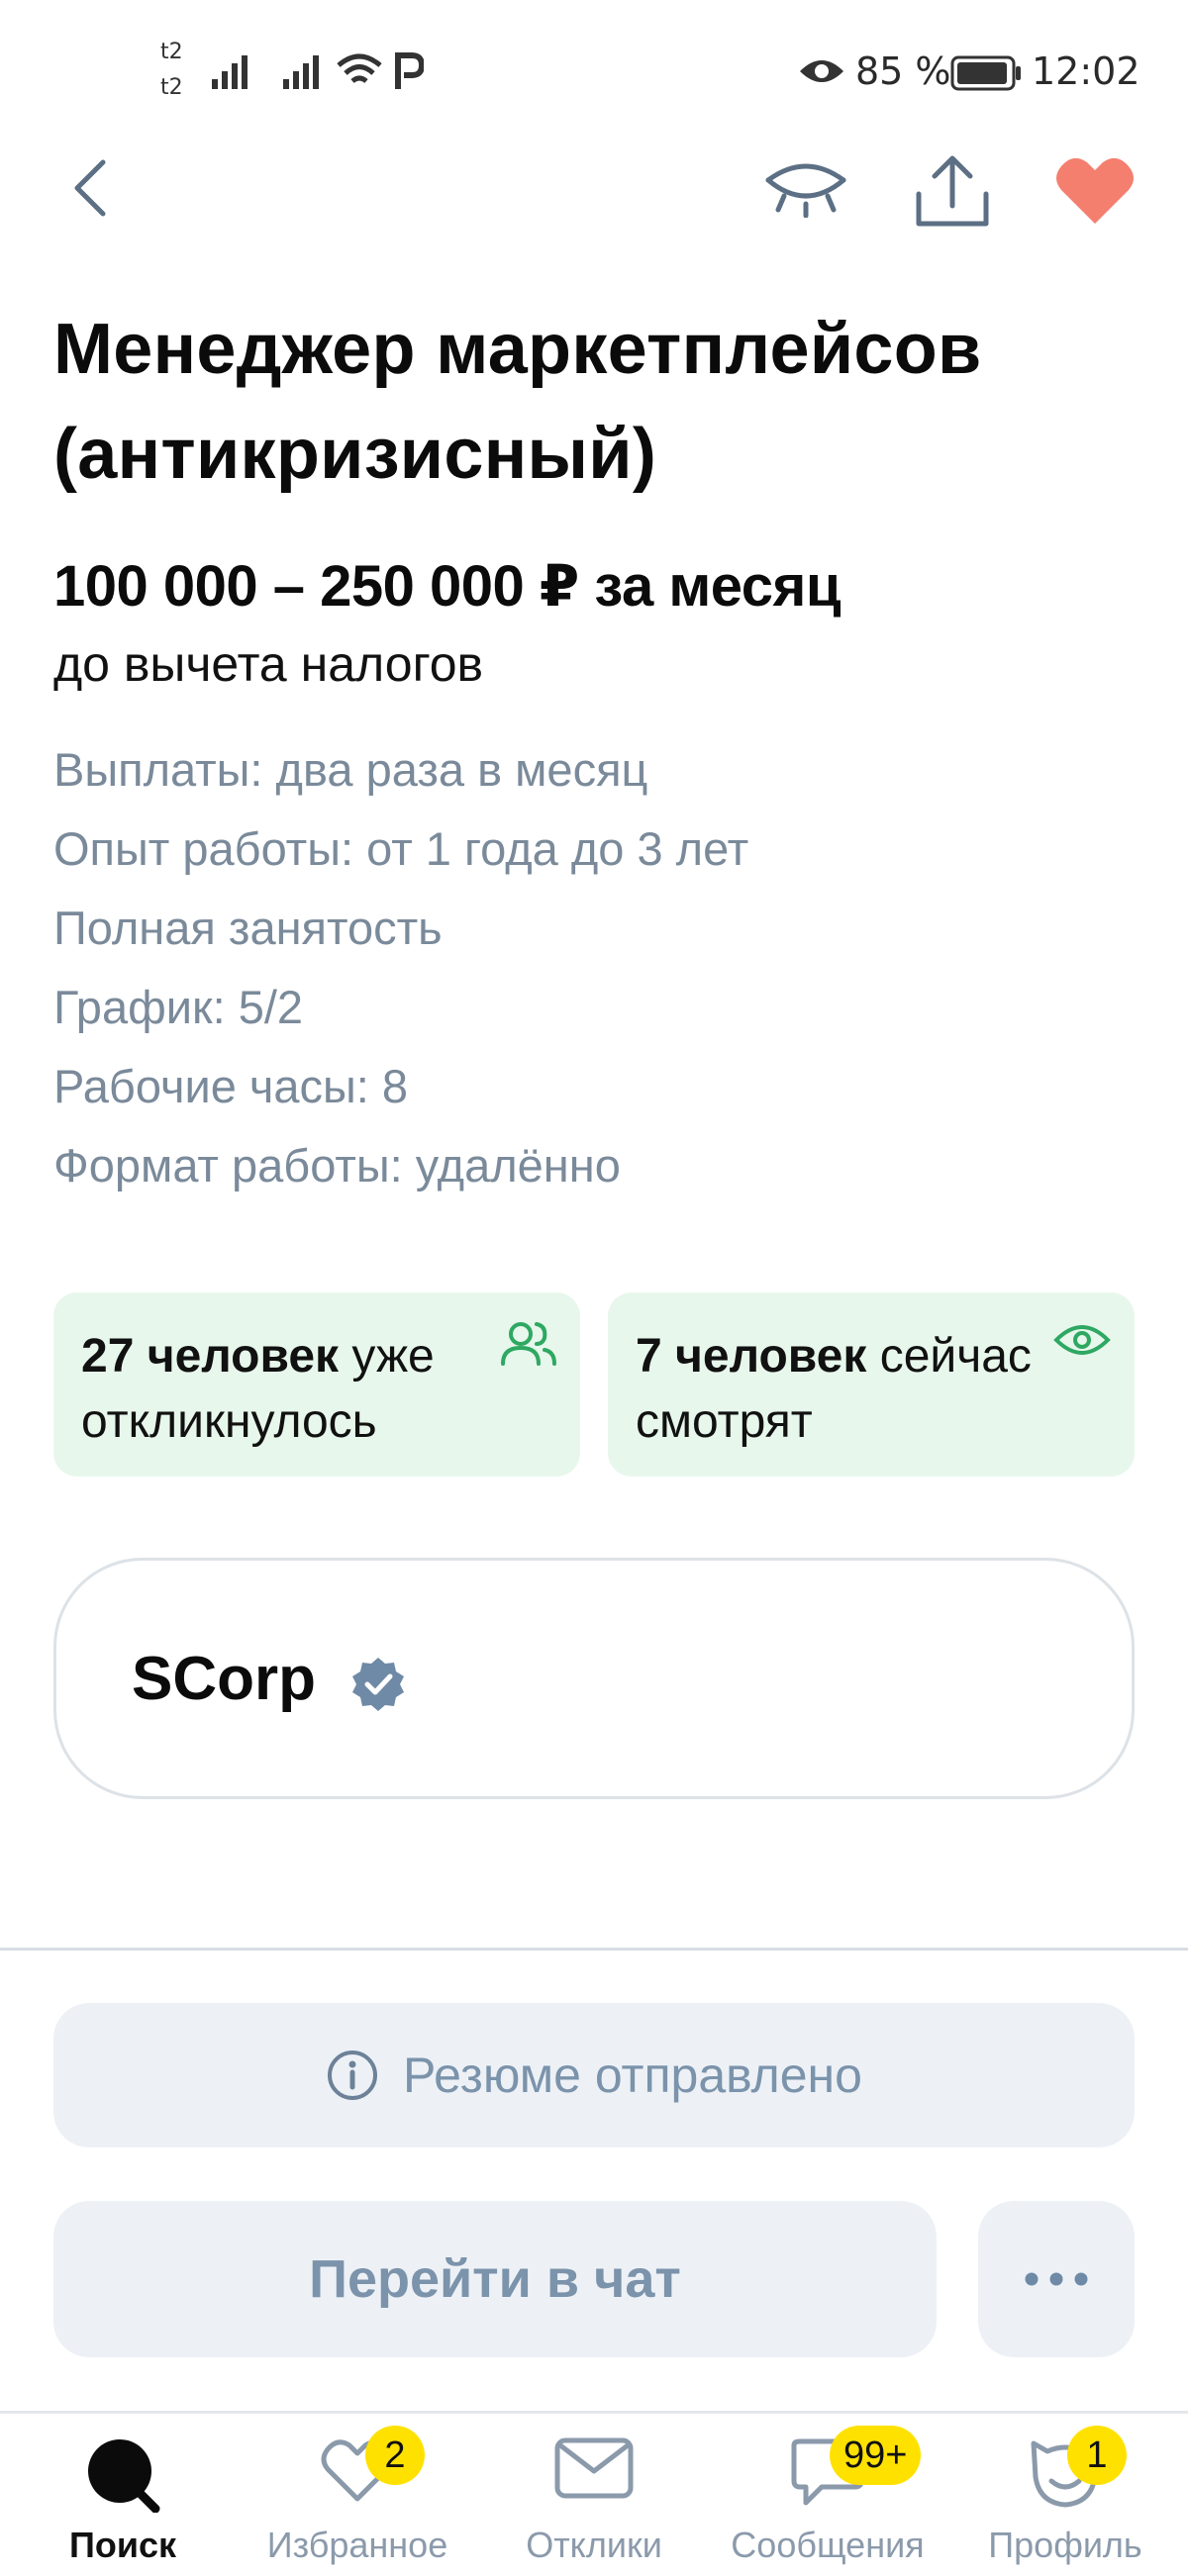 Image resolution: width=1188 pixels, height=2576 pixels. What do you see at coordinates (357, 2495) in the screenshot?
I see `tab-favorites: 2 Избранное` at bounding box center [357, 2495].